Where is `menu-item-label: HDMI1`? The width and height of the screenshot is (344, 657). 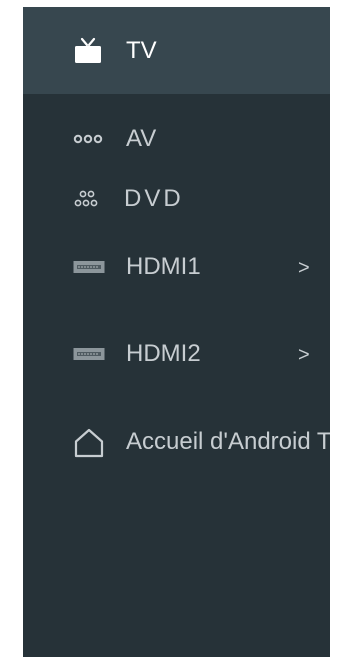
menu-item-label: HDMI1 is located at coordinates (163, 266).